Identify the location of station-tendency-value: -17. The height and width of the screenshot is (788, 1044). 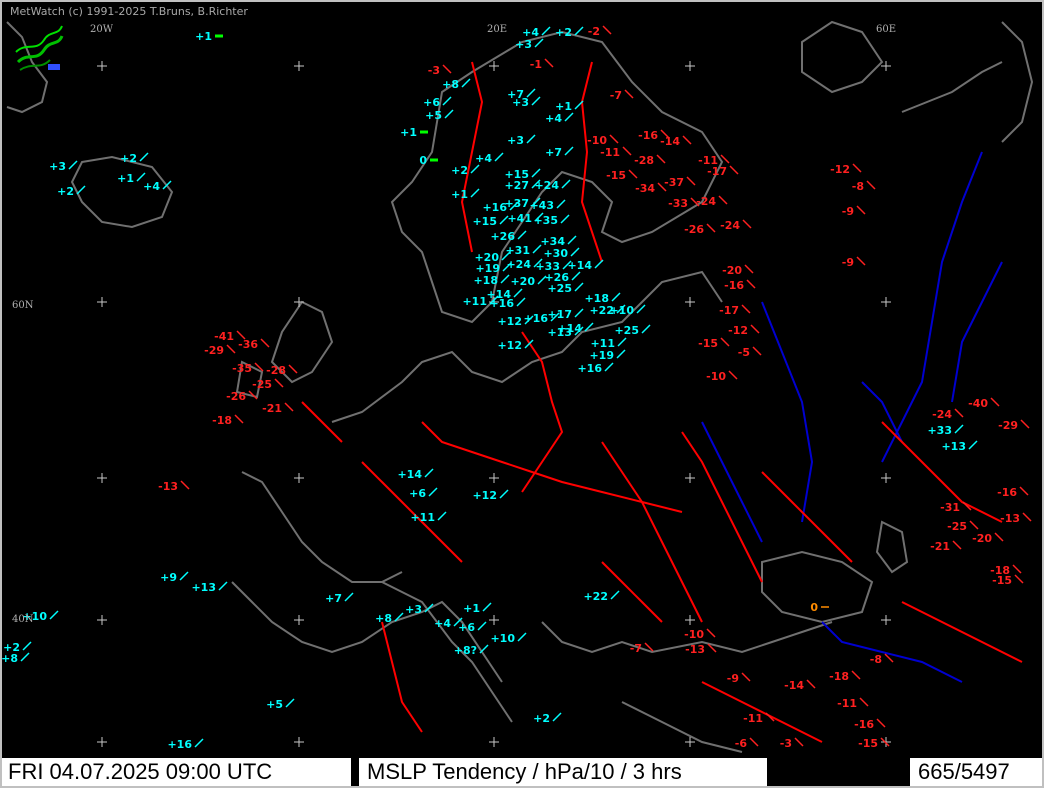
(729, 310).